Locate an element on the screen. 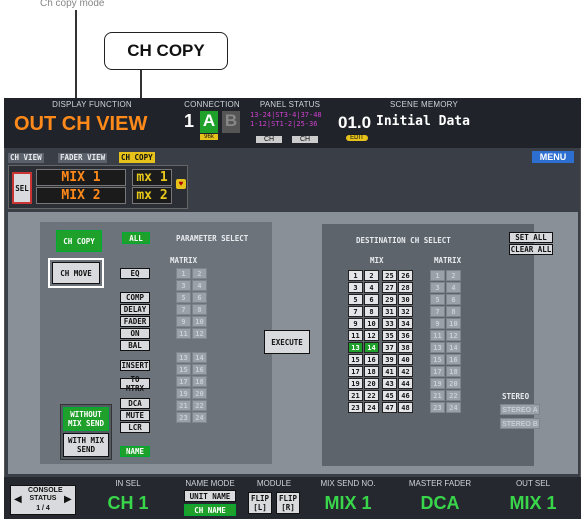 This screenshot has height=521, width=585. chevron-right-icon: ▶ is located at coordinates (68, 499).